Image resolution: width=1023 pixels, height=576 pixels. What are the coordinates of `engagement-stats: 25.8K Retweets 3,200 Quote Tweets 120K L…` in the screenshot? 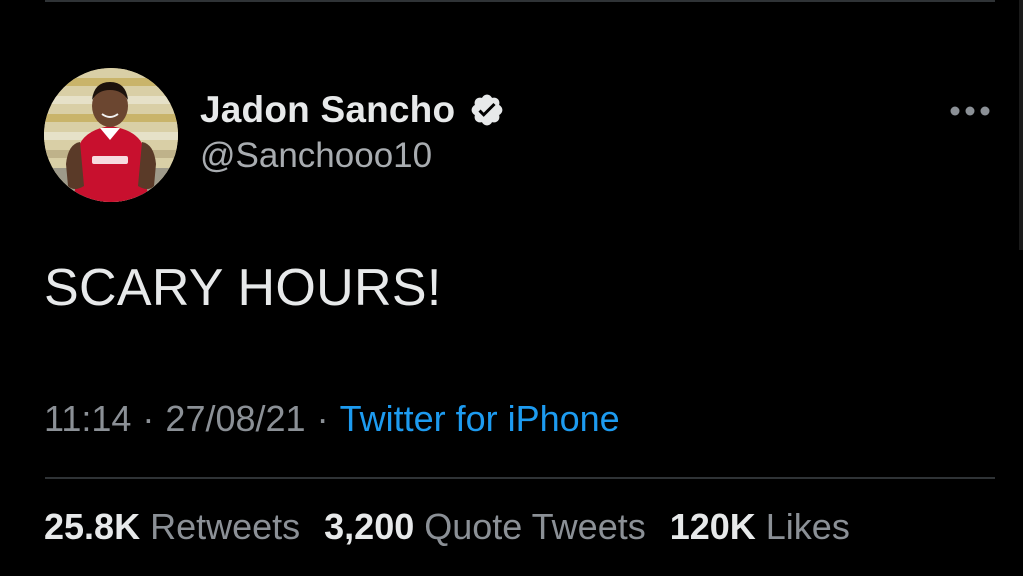 It's located at (459, 527).